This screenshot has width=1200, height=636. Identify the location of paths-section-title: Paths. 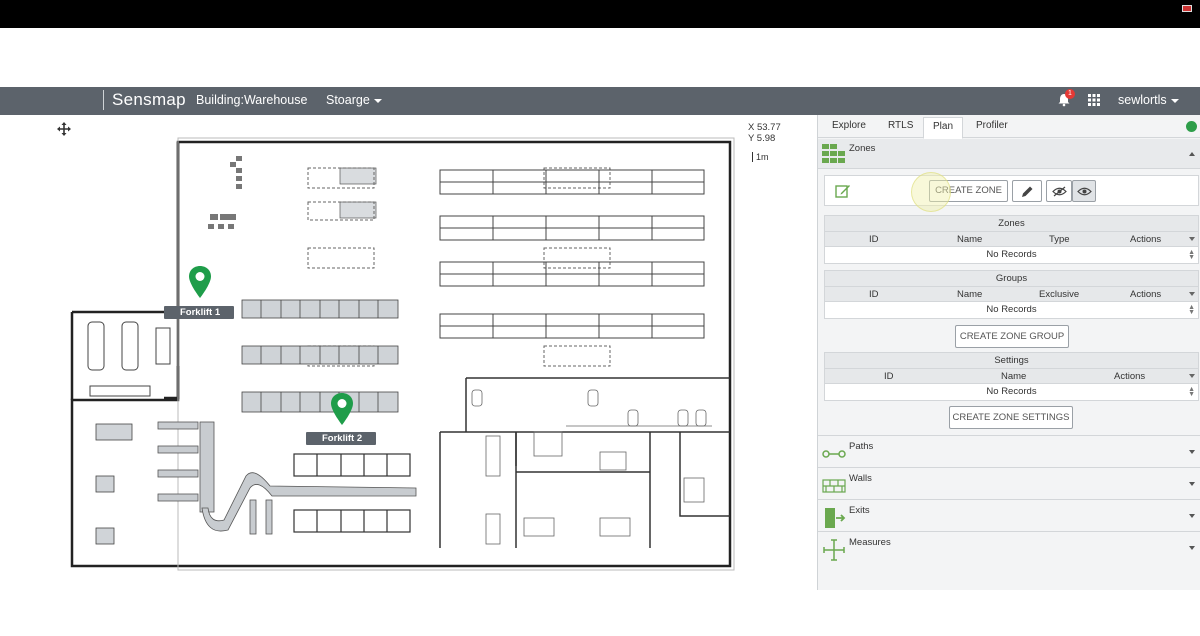
(861, 446).